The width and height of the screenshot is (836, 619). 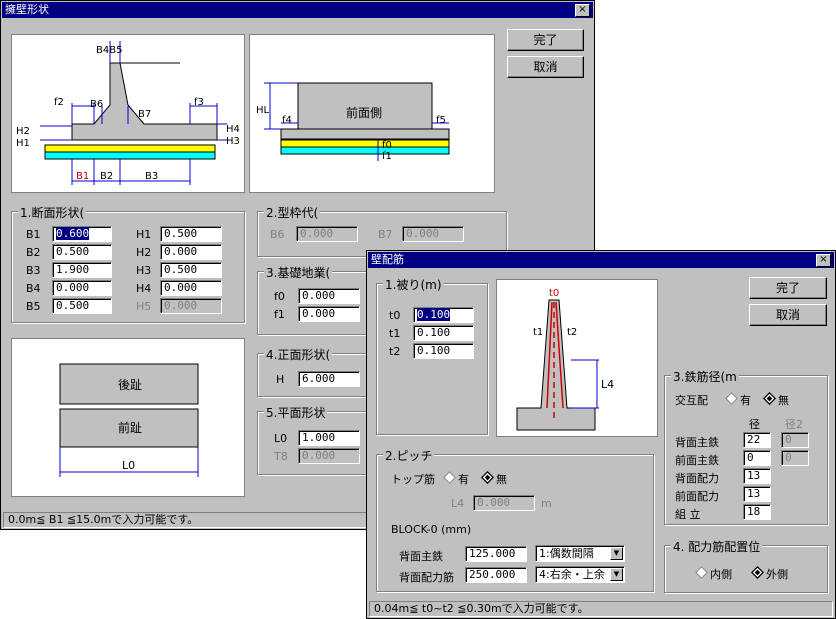 I want to click on back-dist-dia-input: 13, so click(x=757, y=476).